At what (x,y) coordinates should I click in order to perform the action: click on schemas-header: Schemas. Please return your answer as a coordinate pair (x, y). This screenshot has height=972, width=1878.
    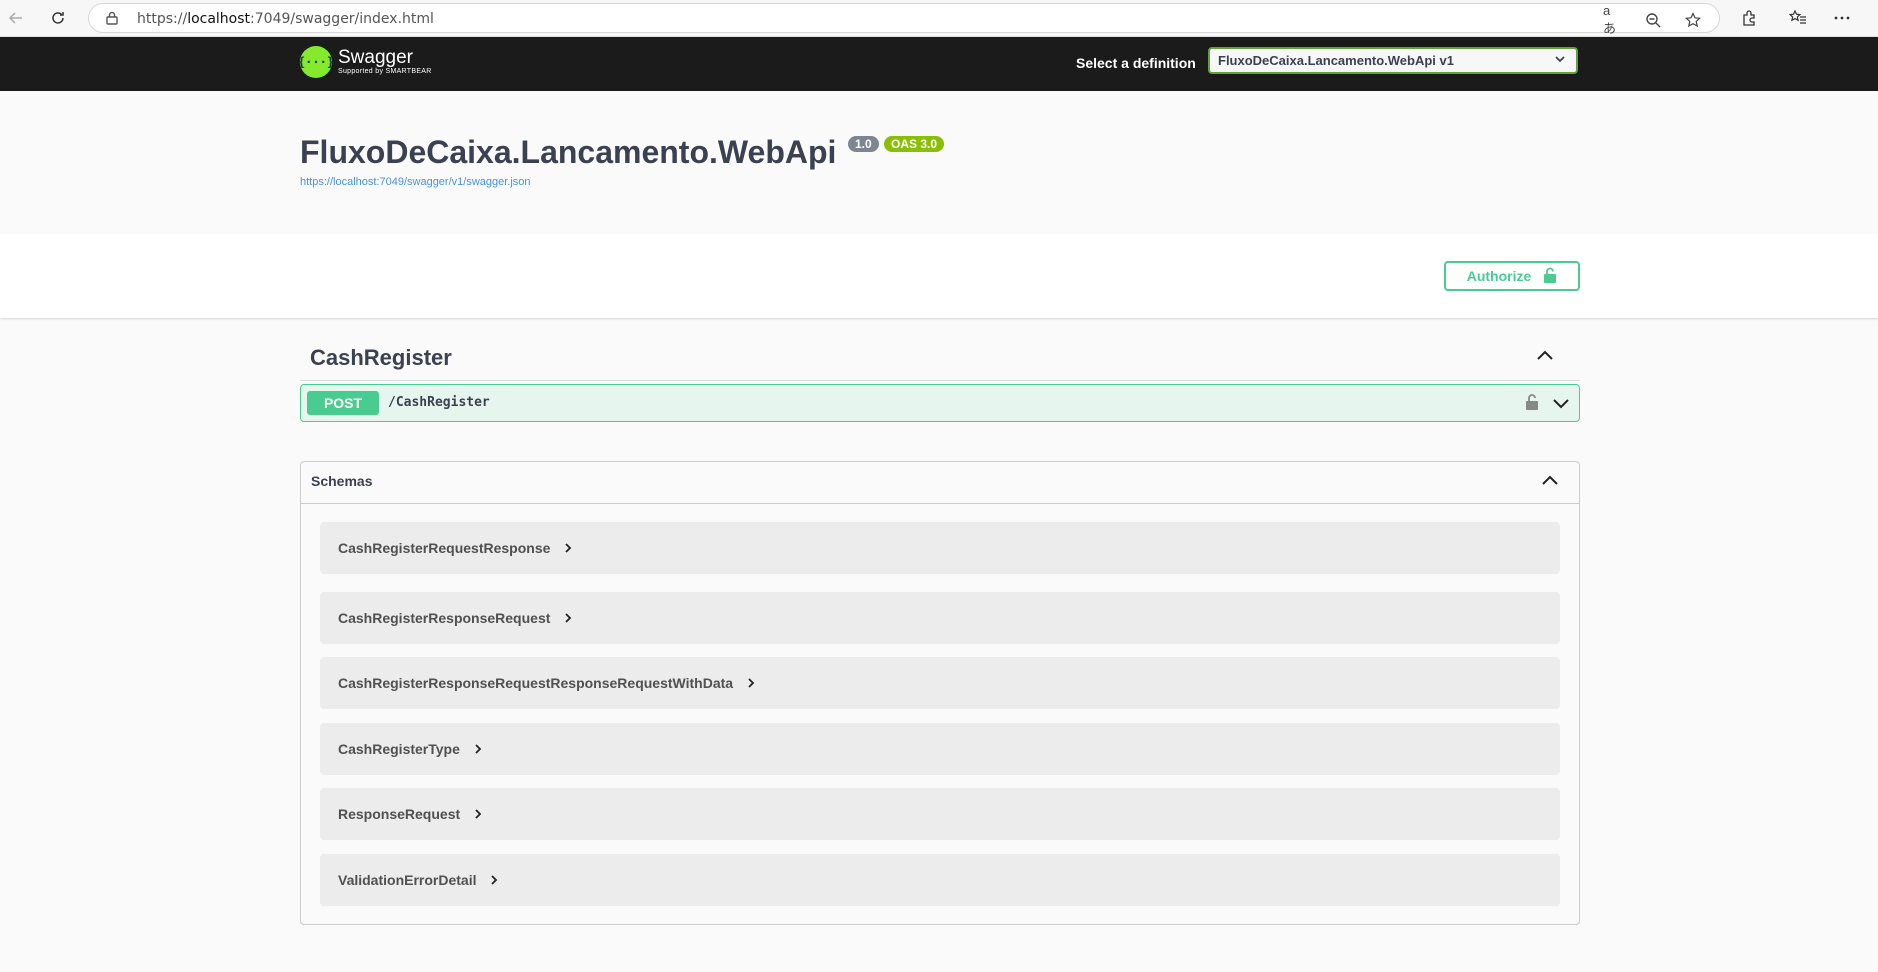
    Looking at the image, I should click on (940, 483).